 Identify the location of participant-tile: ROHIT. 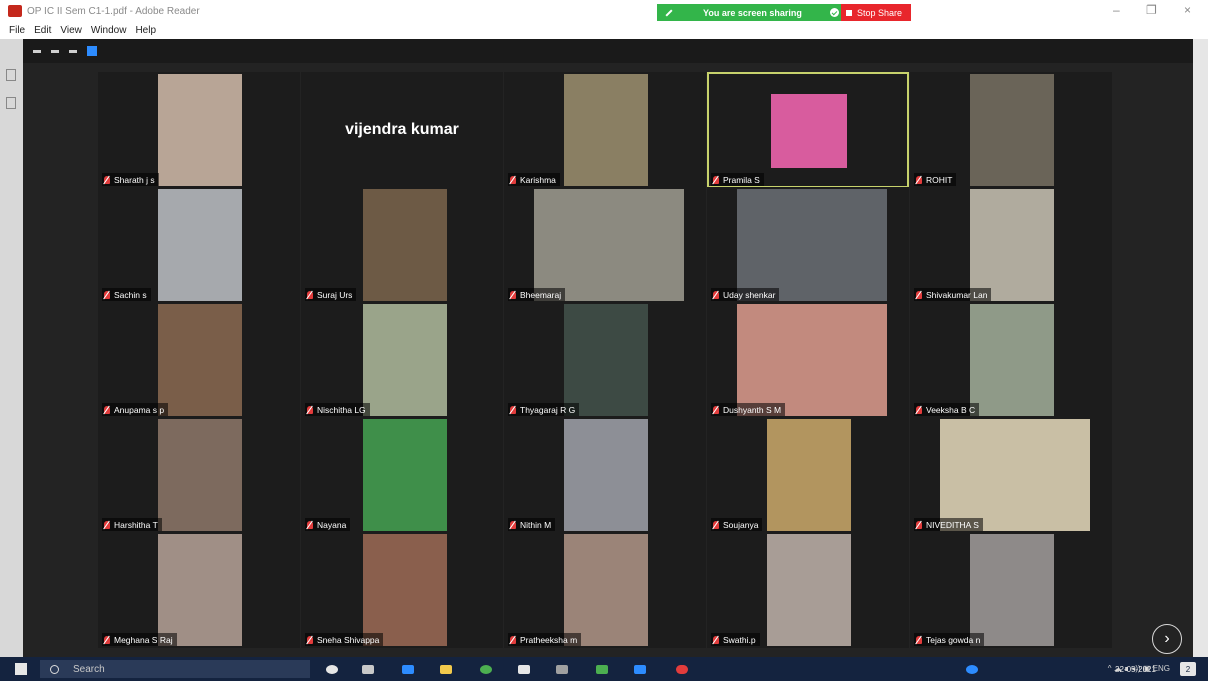
(1011, 130).